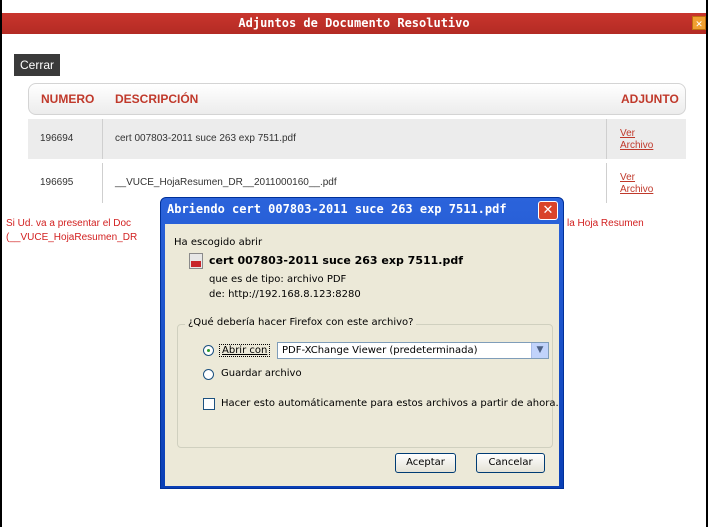 The width and height of the screenshot is (708, 527). I want to click on warning-text-line2: (__VUCE_HojaResumen_DR, so click(72, 237).